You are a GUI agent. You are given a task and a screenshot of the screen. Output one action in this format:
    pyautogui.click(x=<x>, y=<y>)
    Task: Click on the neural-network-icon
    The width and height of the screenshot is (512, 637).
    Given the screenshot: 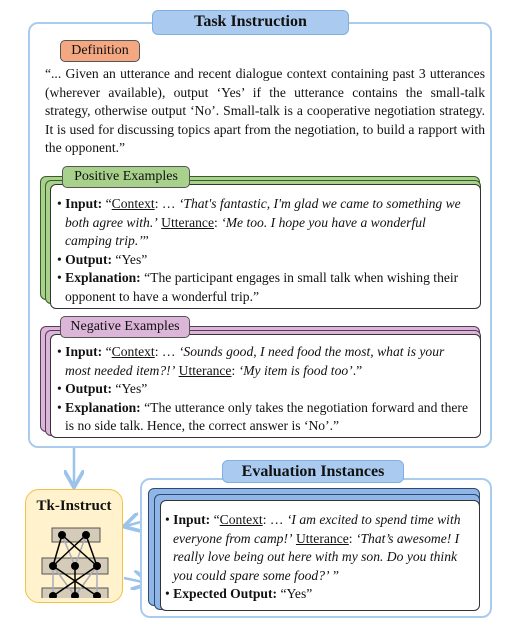 What is the action you would take?
    pyautogui.click(x=75, y=562)
    